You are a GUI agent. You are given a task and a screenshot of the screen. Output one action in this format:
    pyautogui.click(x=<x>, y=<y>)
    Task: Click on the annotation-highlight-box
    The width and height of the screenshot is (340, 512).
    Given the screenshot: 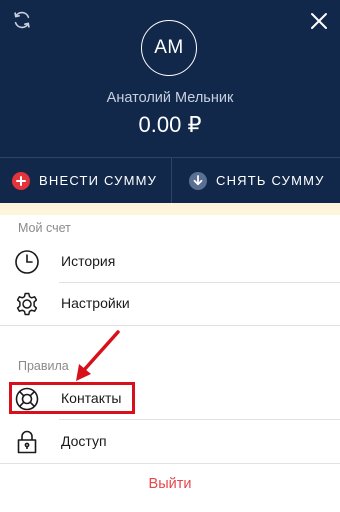 What is the action you would take?
    pyautogui.click(x=72, y=398)
    